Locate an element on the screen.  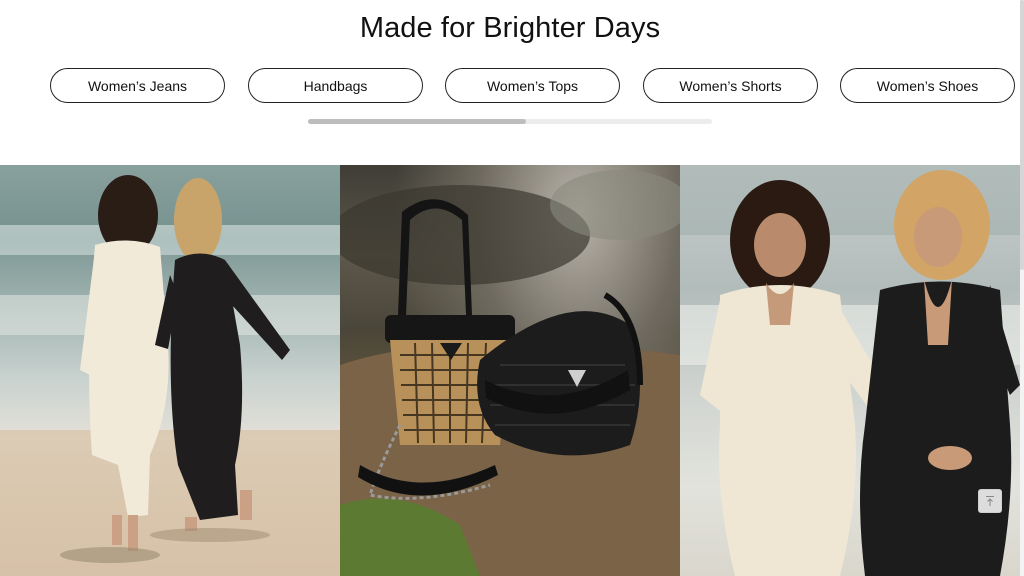
back-to-top-button is located at coordinates (990, 501).